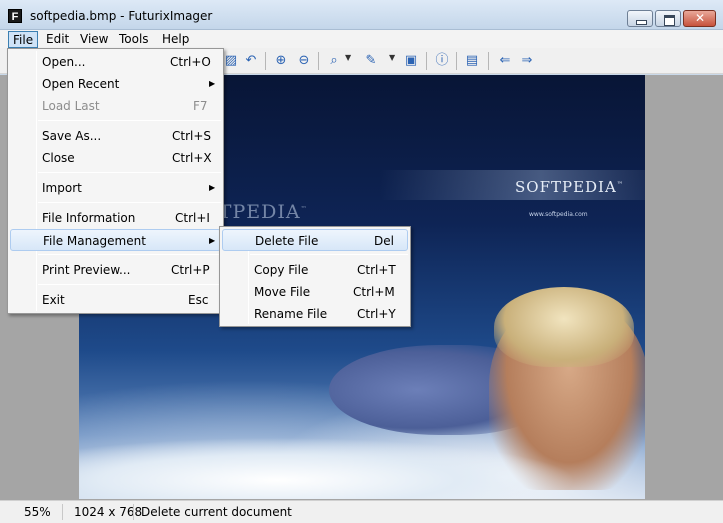 The image size is (723, 523). Describe the element at coordinates (115, 62) in the screenshot. I see `menu-item-open: Open... Ctrl+O` at that location.